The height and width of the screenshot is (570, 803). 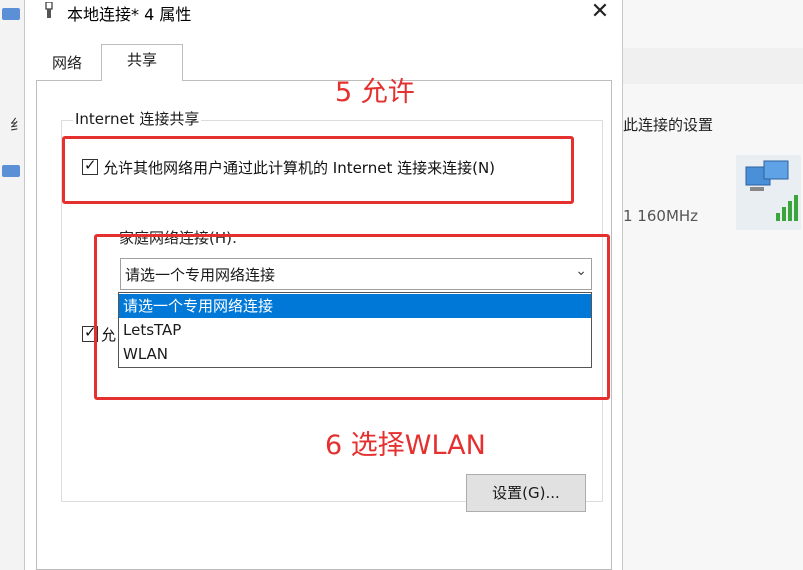 What do you see at coordinates (142, 62) in the screenshot?
I see `tab-sharing: 共享` at bounding box center [142, 62].